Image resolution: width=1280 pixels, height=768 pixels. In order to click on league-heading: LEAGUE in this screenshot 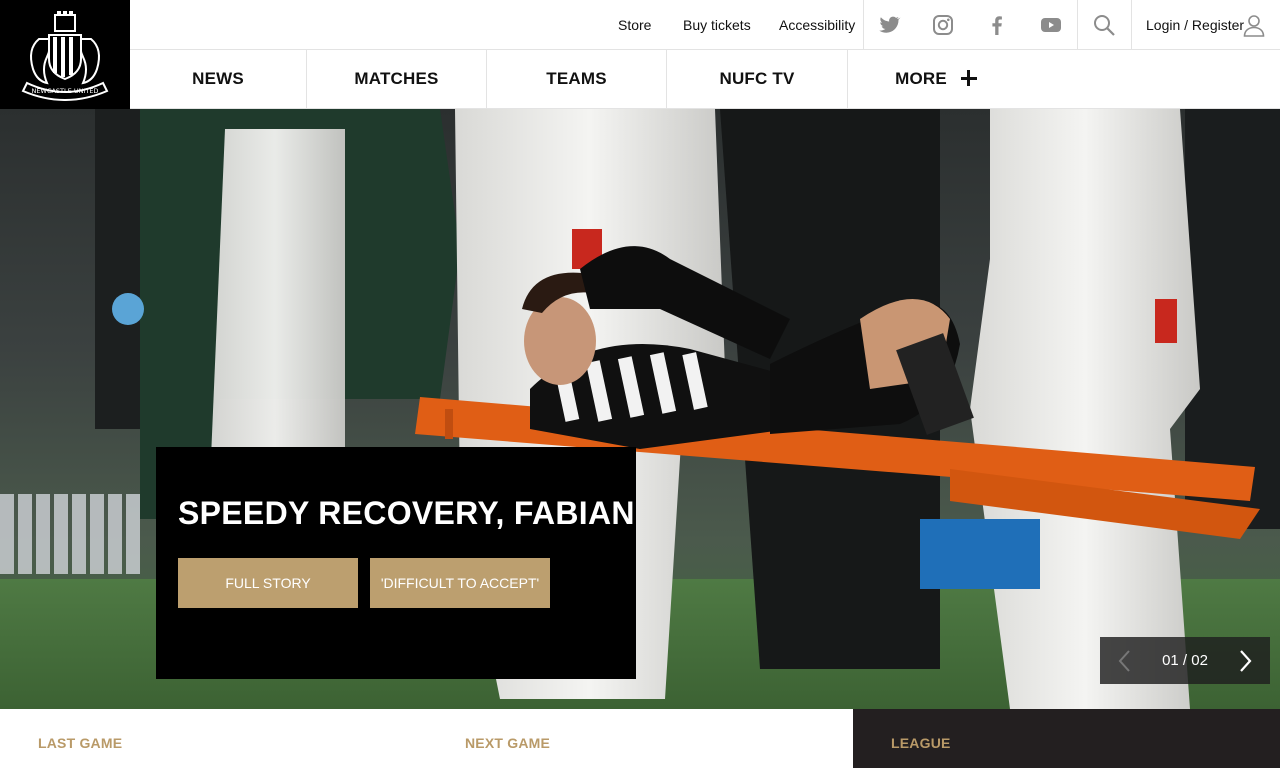, I will do `click(921, 743)`.